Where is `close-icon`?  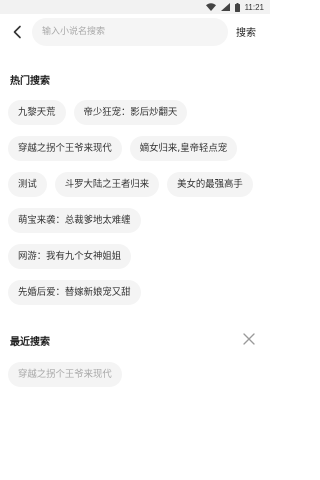
close-icon is located at coordinates (249, 339).